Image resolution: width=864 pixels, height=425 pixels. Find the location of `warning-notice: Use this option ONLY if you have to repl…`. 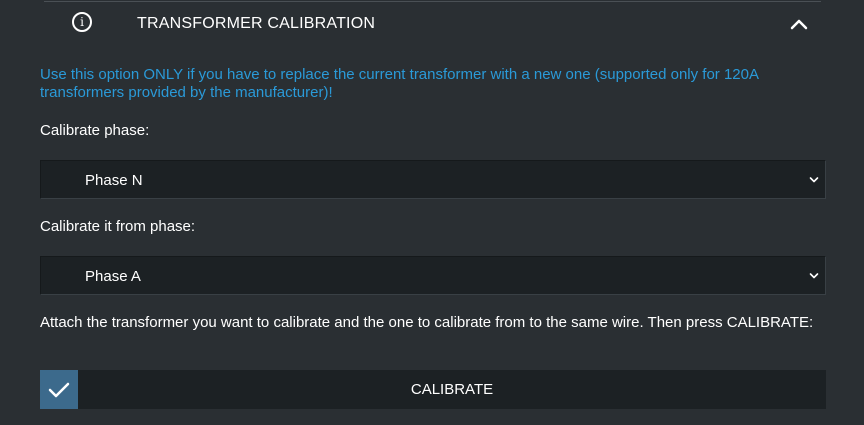

warning-notice: Use this option ONLY if you have to repl… is located at coordinates (399, 83).